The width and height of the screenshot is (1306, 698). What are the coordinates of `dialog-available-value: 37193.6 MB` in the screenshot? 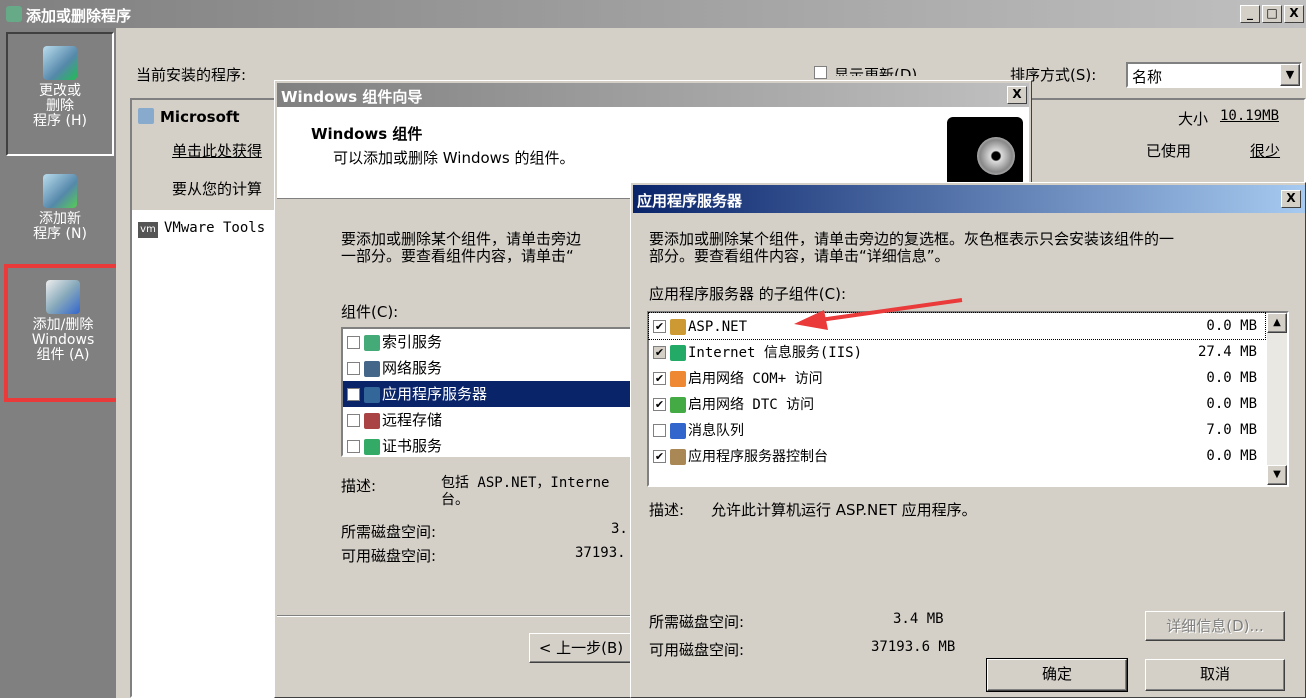 It's located at (913, 647).